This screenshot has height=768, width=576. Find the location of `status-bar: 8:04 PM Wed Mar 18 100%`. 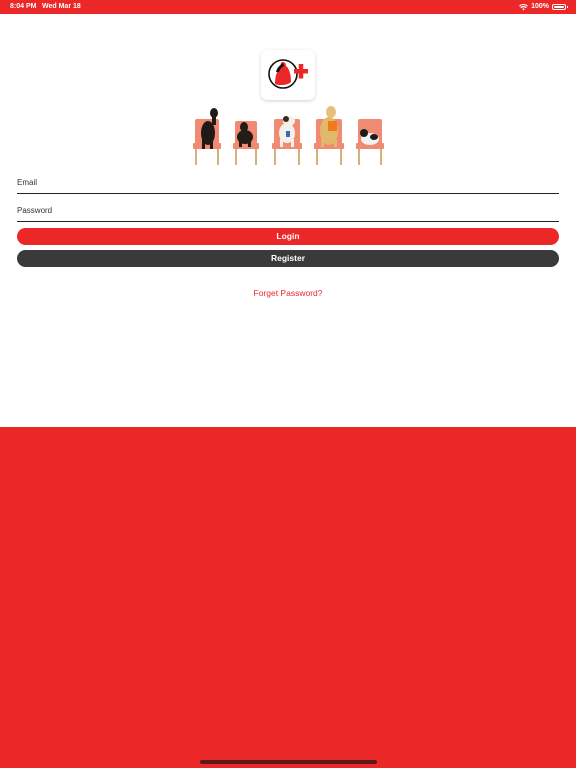

status-bar: 8:04 PM Wed Mar 18 100% is located at coordinates (288, 7).